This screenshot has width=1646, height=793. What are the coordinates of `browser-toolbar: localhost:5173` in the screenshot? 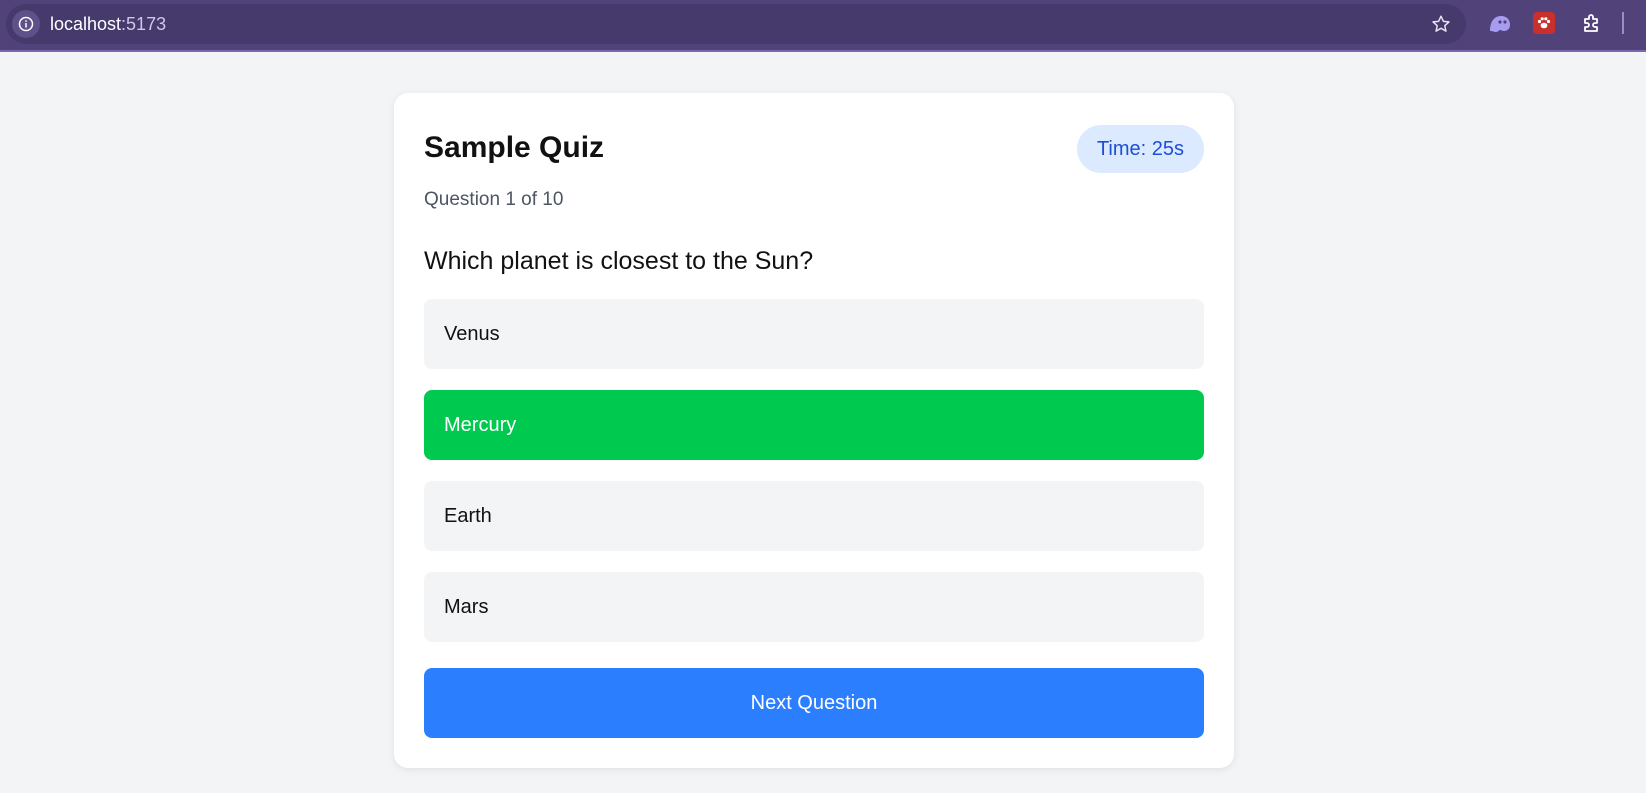 It's located at (823, 26).